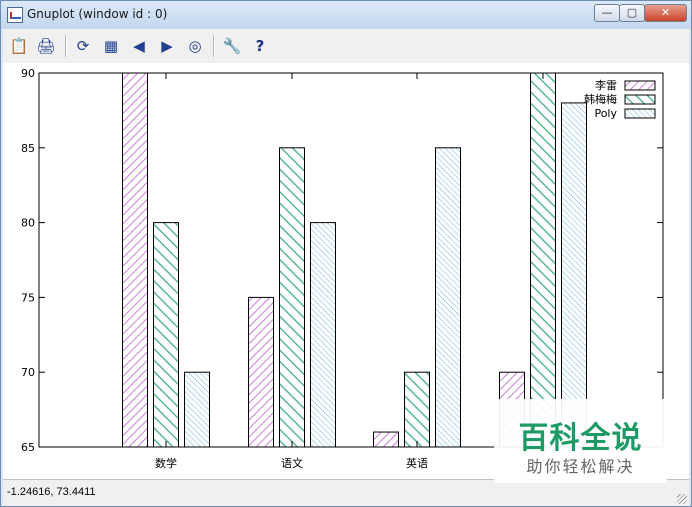 The image size is (692, 507). Describe the element at coordinates (292, 463) in the screenshot. I see `x-tick-label: 语文` at that location.